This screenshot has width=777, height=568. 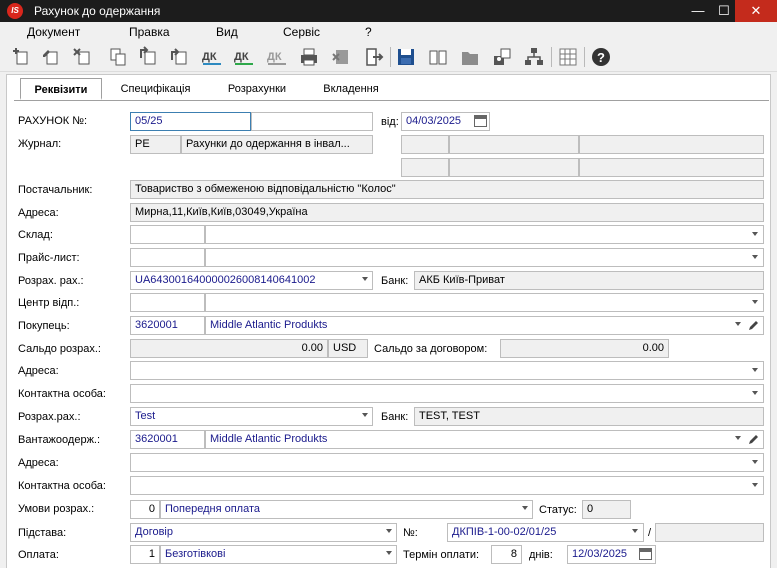 What do you see at coordinates (190, 121) in the screenshot?
I see `invoice-number-input: 05/25` at bounding box center [190, 121].